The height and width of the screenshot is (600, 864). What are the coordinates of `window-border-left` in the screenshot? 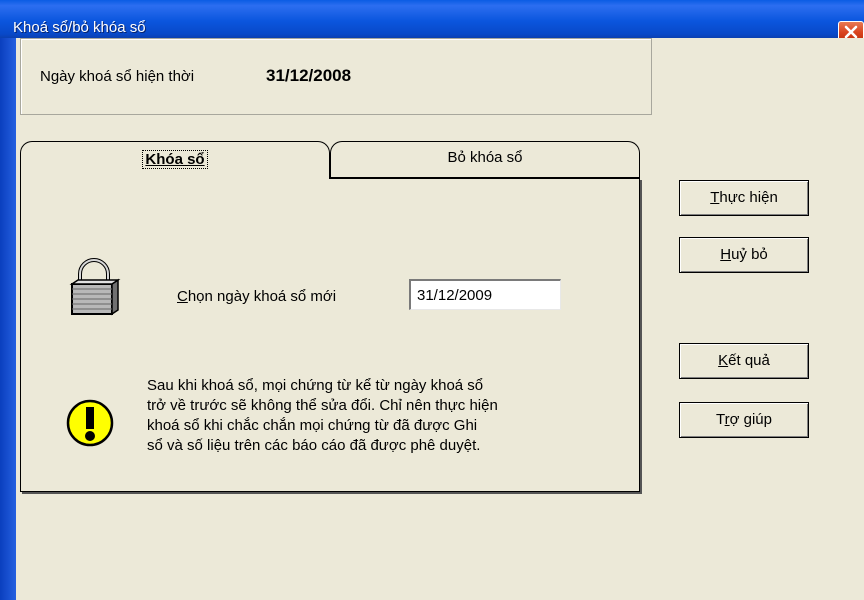 It's located at (8, 319).